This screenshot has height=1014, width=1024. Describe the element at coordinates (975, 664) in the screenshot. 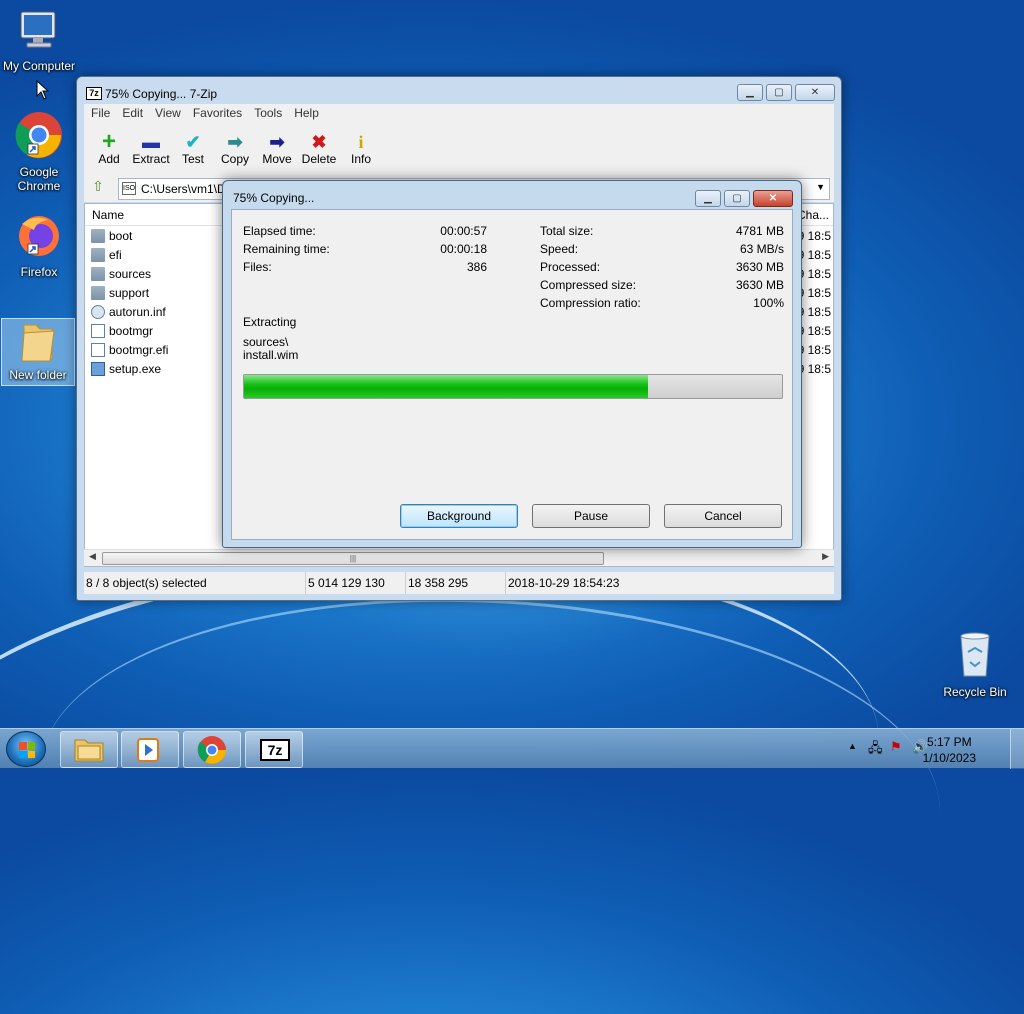

I see `desktop-icon-recycle-bin: Recycle Bin` at that location.